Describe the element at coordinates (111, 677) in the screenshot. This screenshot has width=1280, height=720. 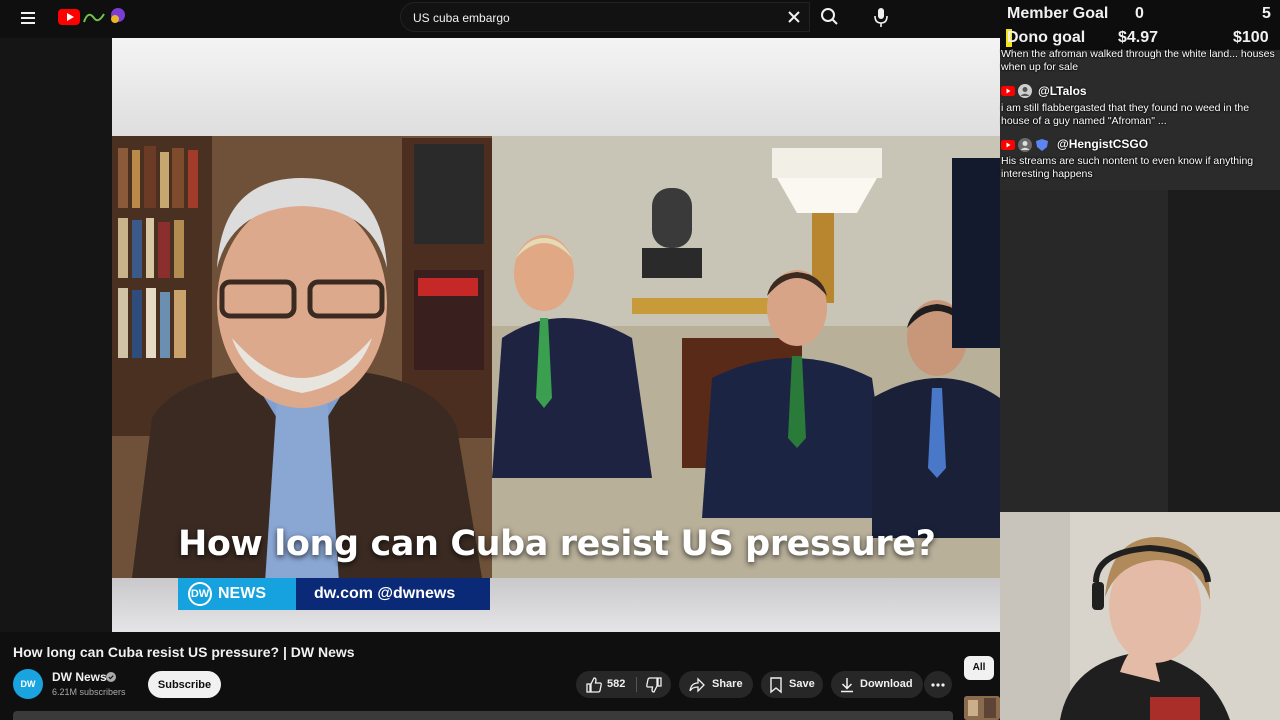
I see `verified-icon` at that location.